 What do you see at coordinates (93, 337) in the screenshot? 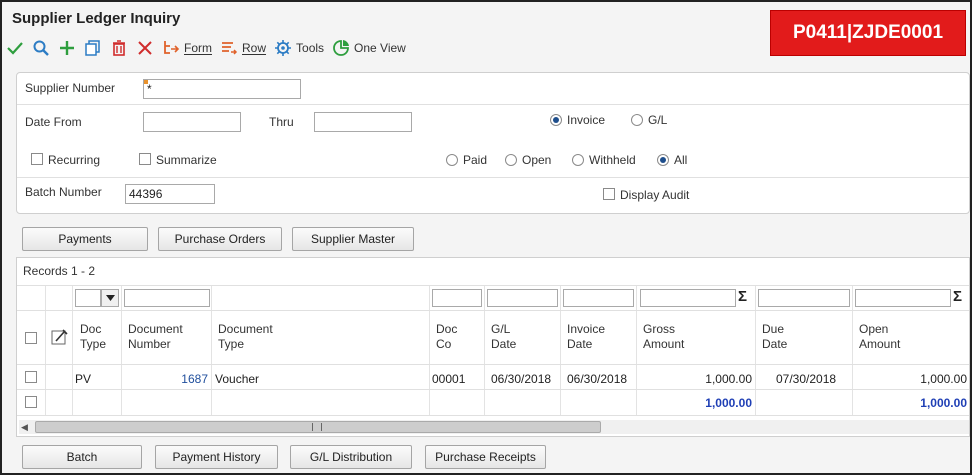
I see `col-doc-type: Doc Type` at bounding box center [93, 337].